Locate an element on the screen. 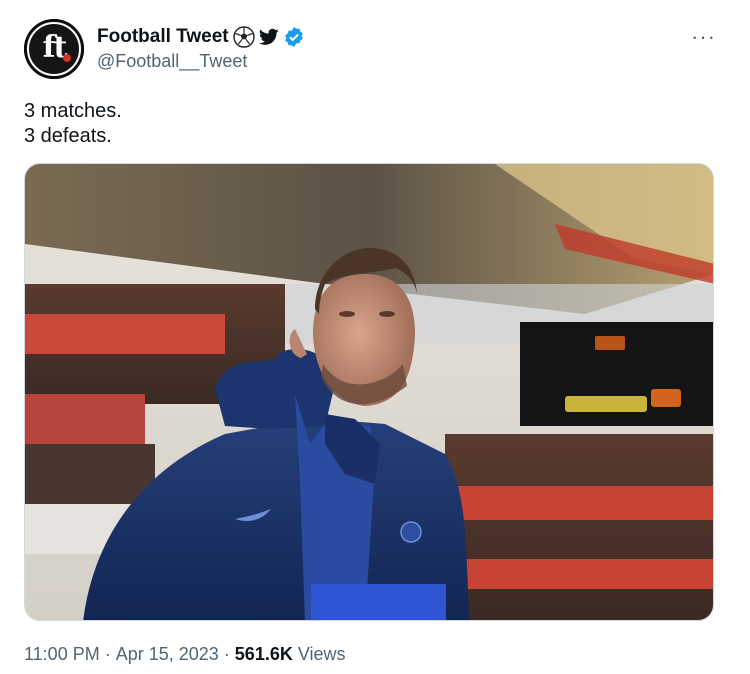 Image resolution: width=750 pixels, height=674 pixels. author-handle: @Football__Tweet is located at coordinates (172, 61).